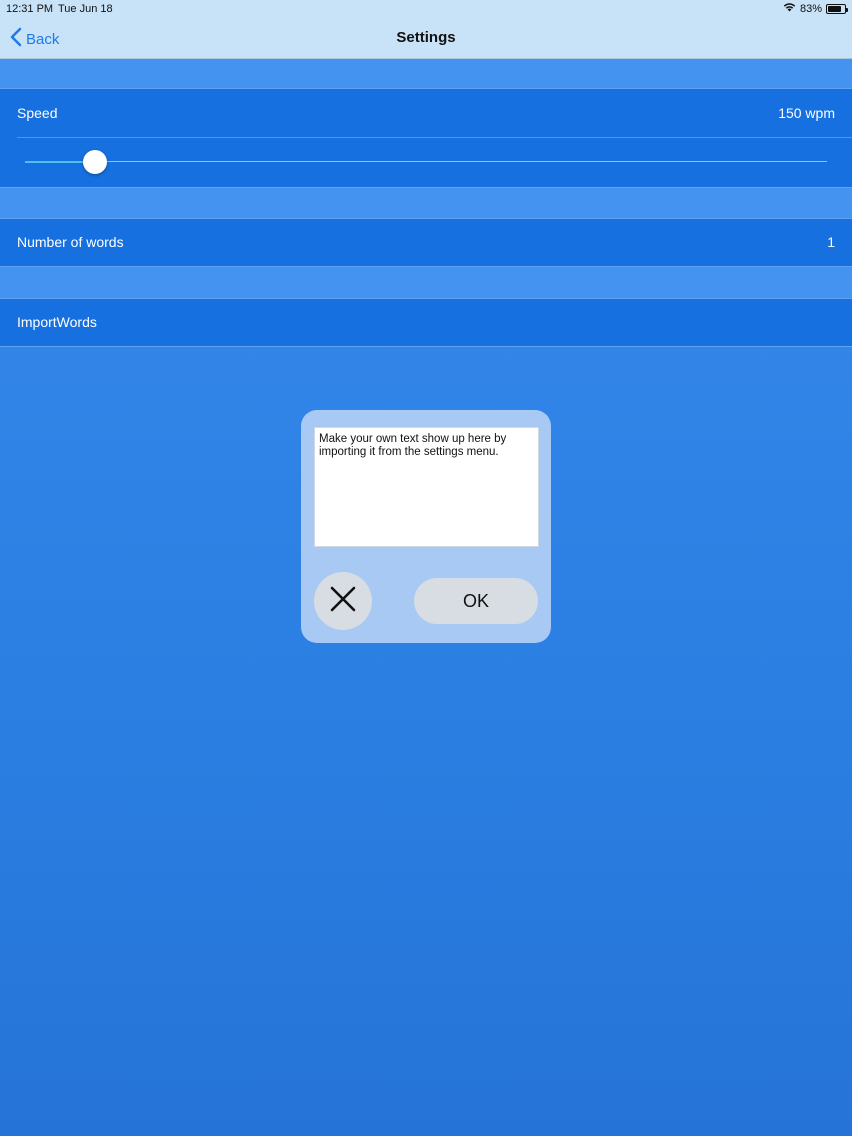 The height and width of the screenshot is (1136, 852). I want to click on page-title: Settings, so click(426, 37).